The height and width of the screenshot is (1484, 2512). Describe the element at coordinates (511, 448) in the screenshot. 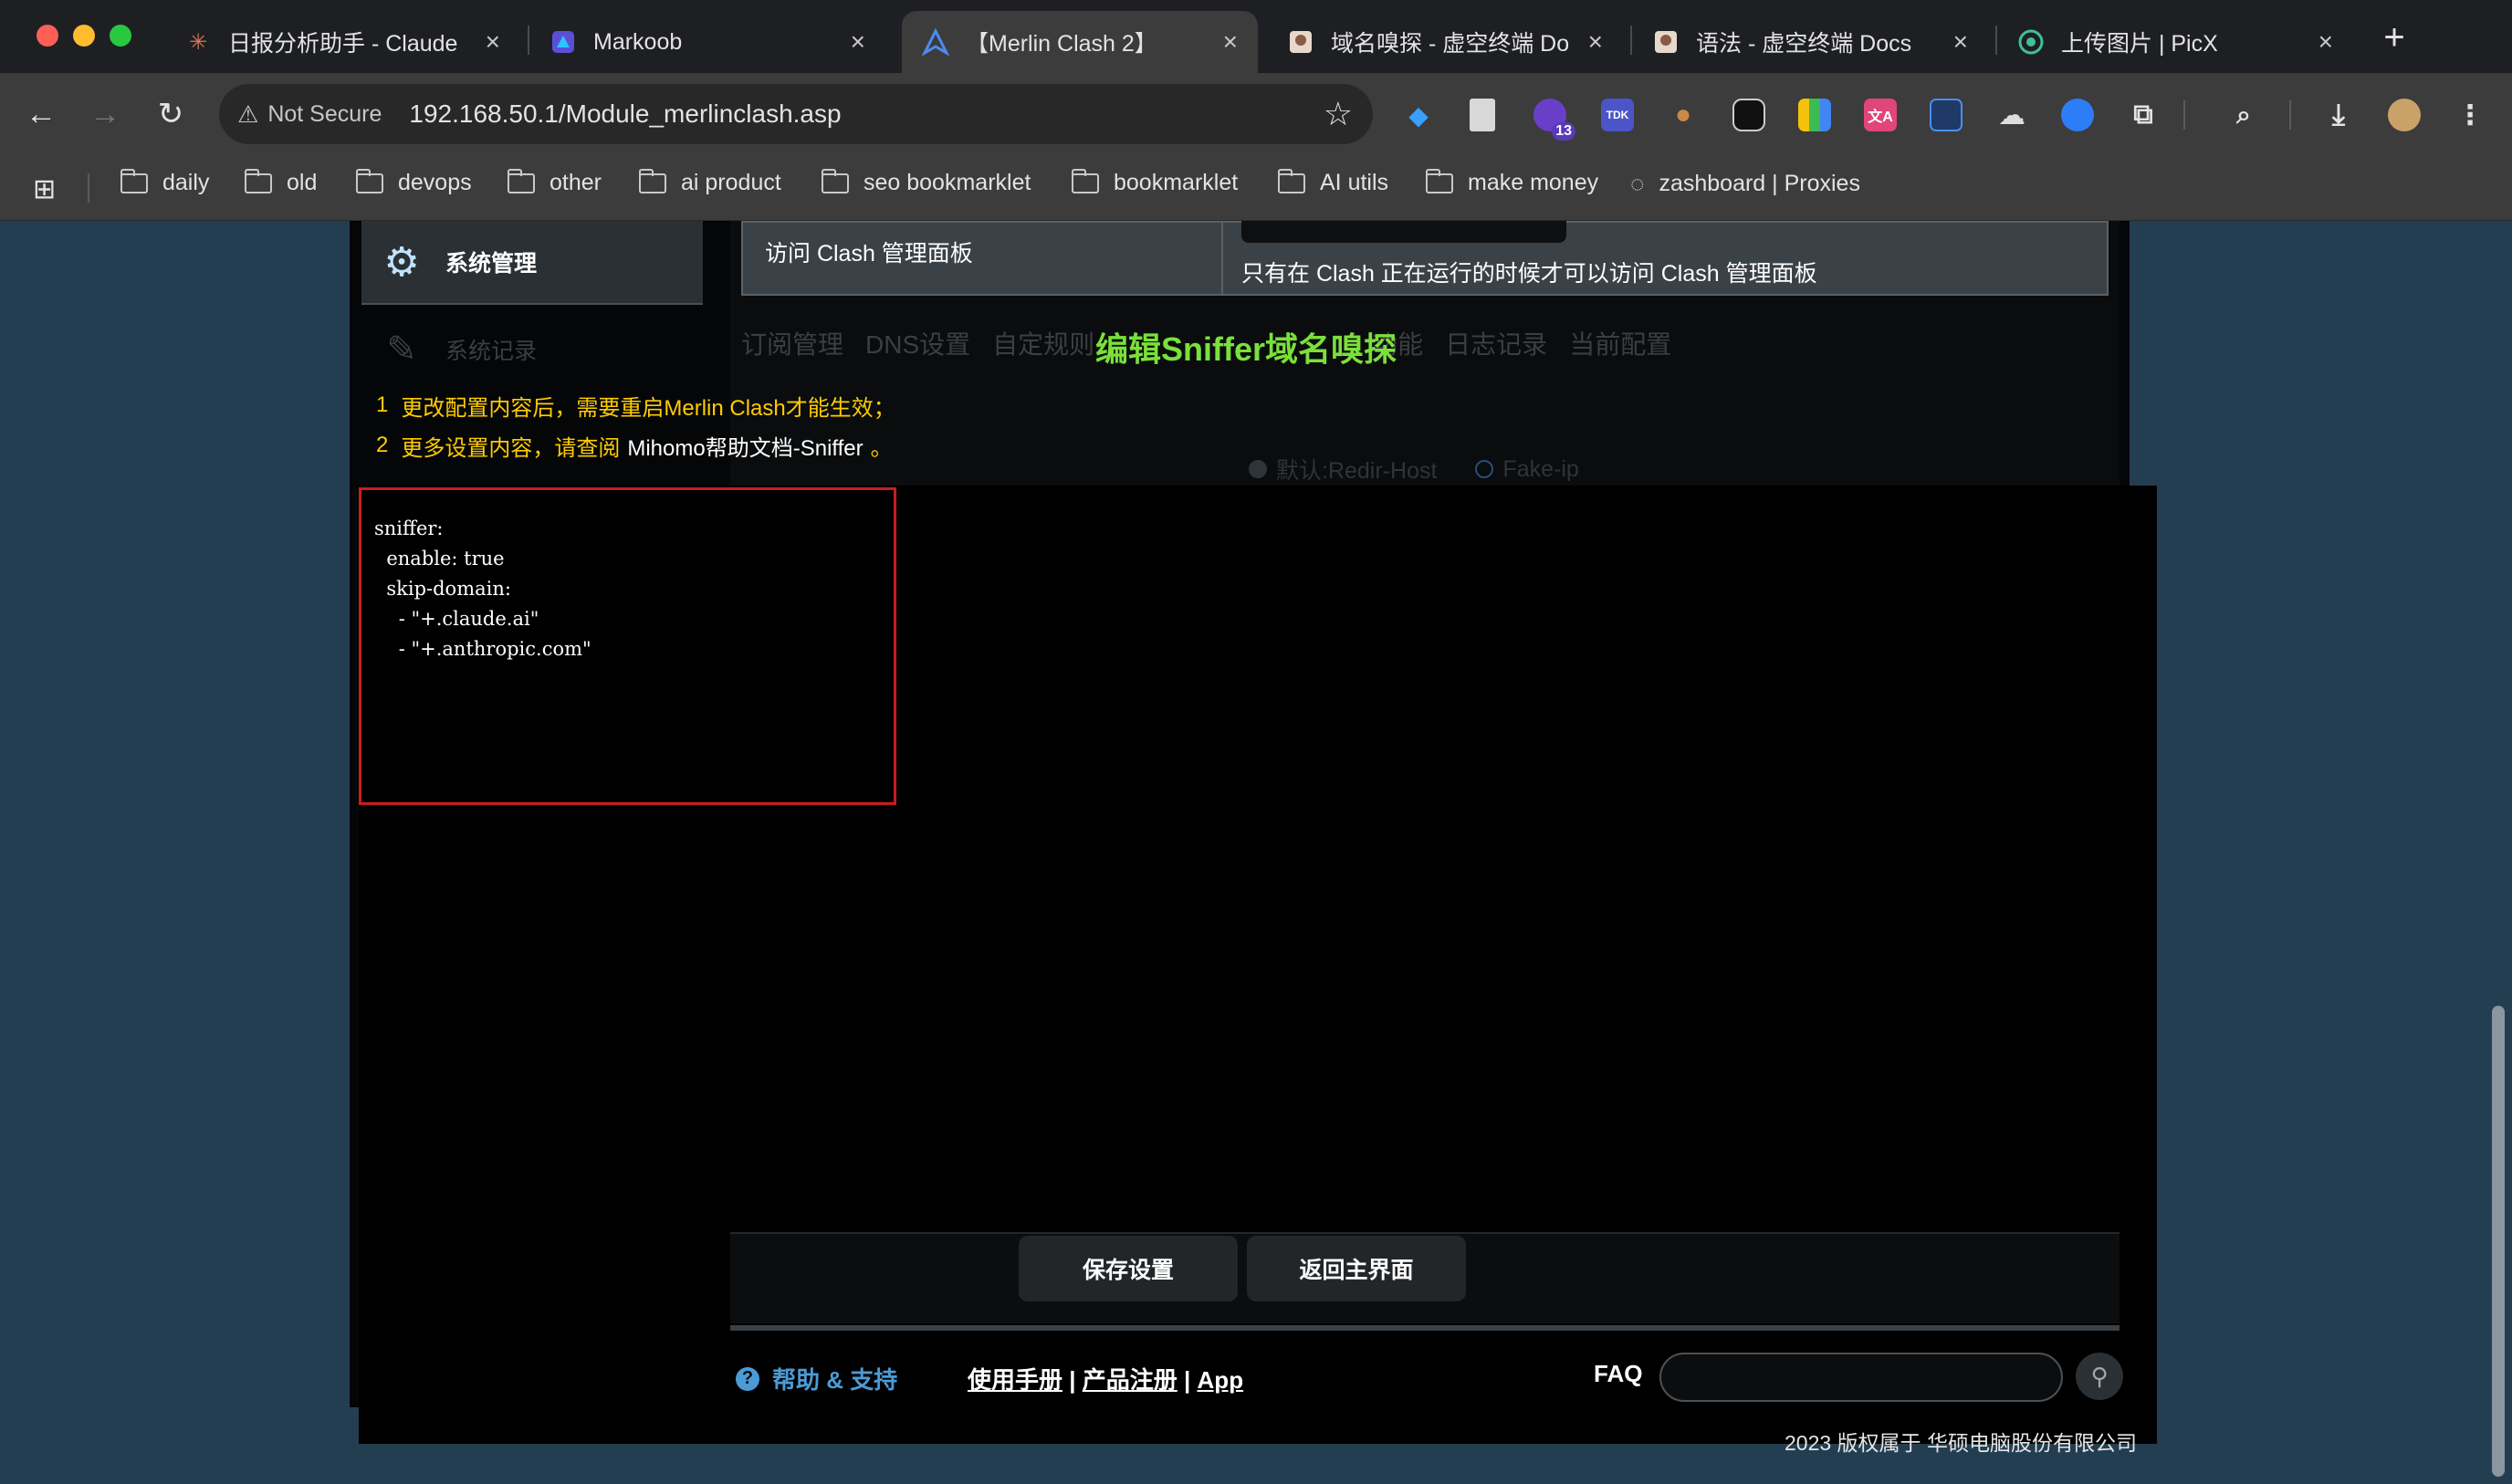

I see `note-text: 更多设置内容，请查阅` at that location.